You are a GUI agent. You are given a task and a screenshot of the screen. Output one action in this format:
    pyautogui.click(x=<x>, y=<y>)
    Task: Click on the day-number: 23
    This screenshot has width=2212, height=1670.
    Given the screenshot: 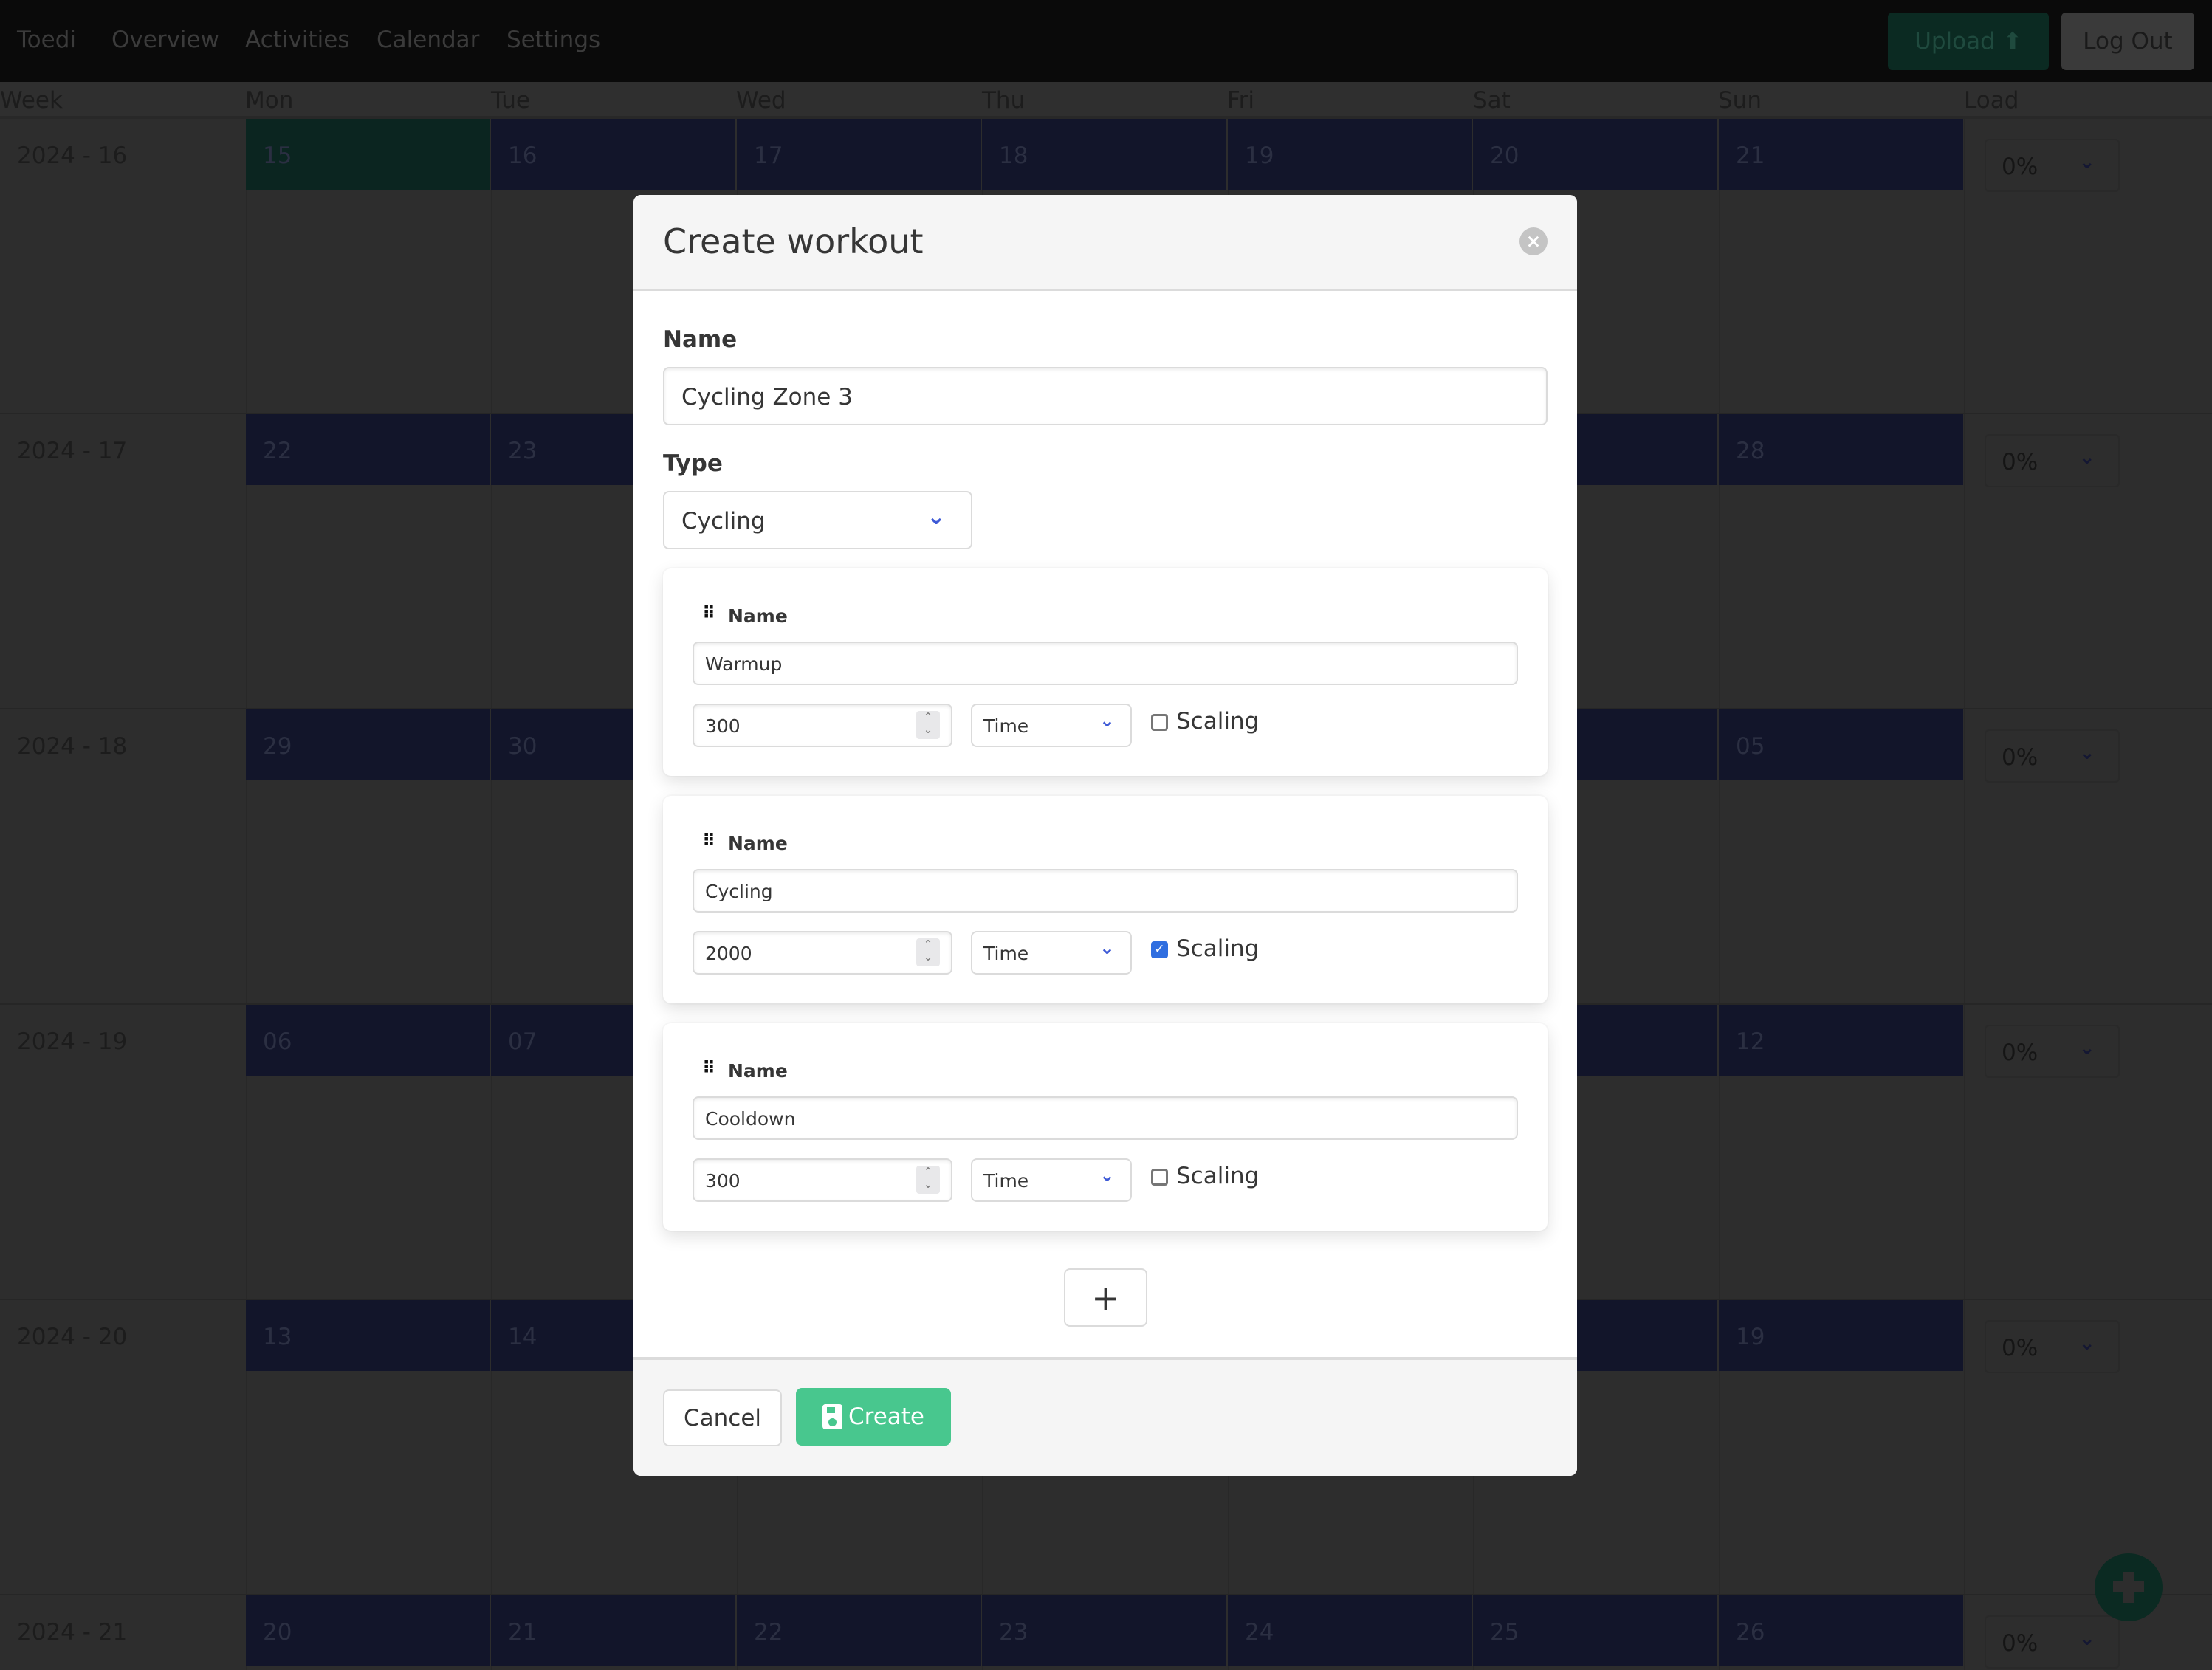 What is the action you would take?
    pyautogui.click(x=1013, y=1633)
    